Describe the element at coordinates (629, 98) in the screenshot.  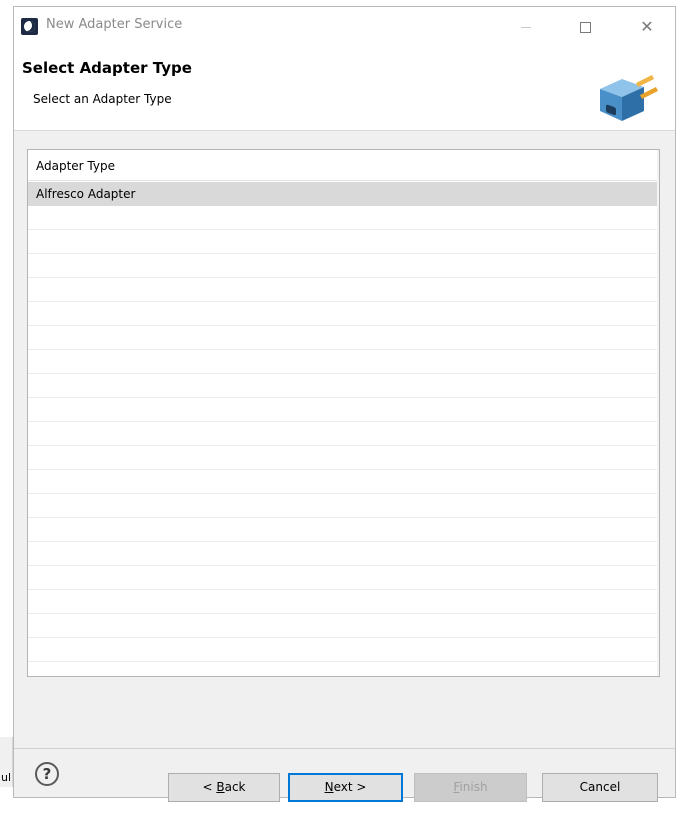
I see `adapter-plug-icon` at that location.